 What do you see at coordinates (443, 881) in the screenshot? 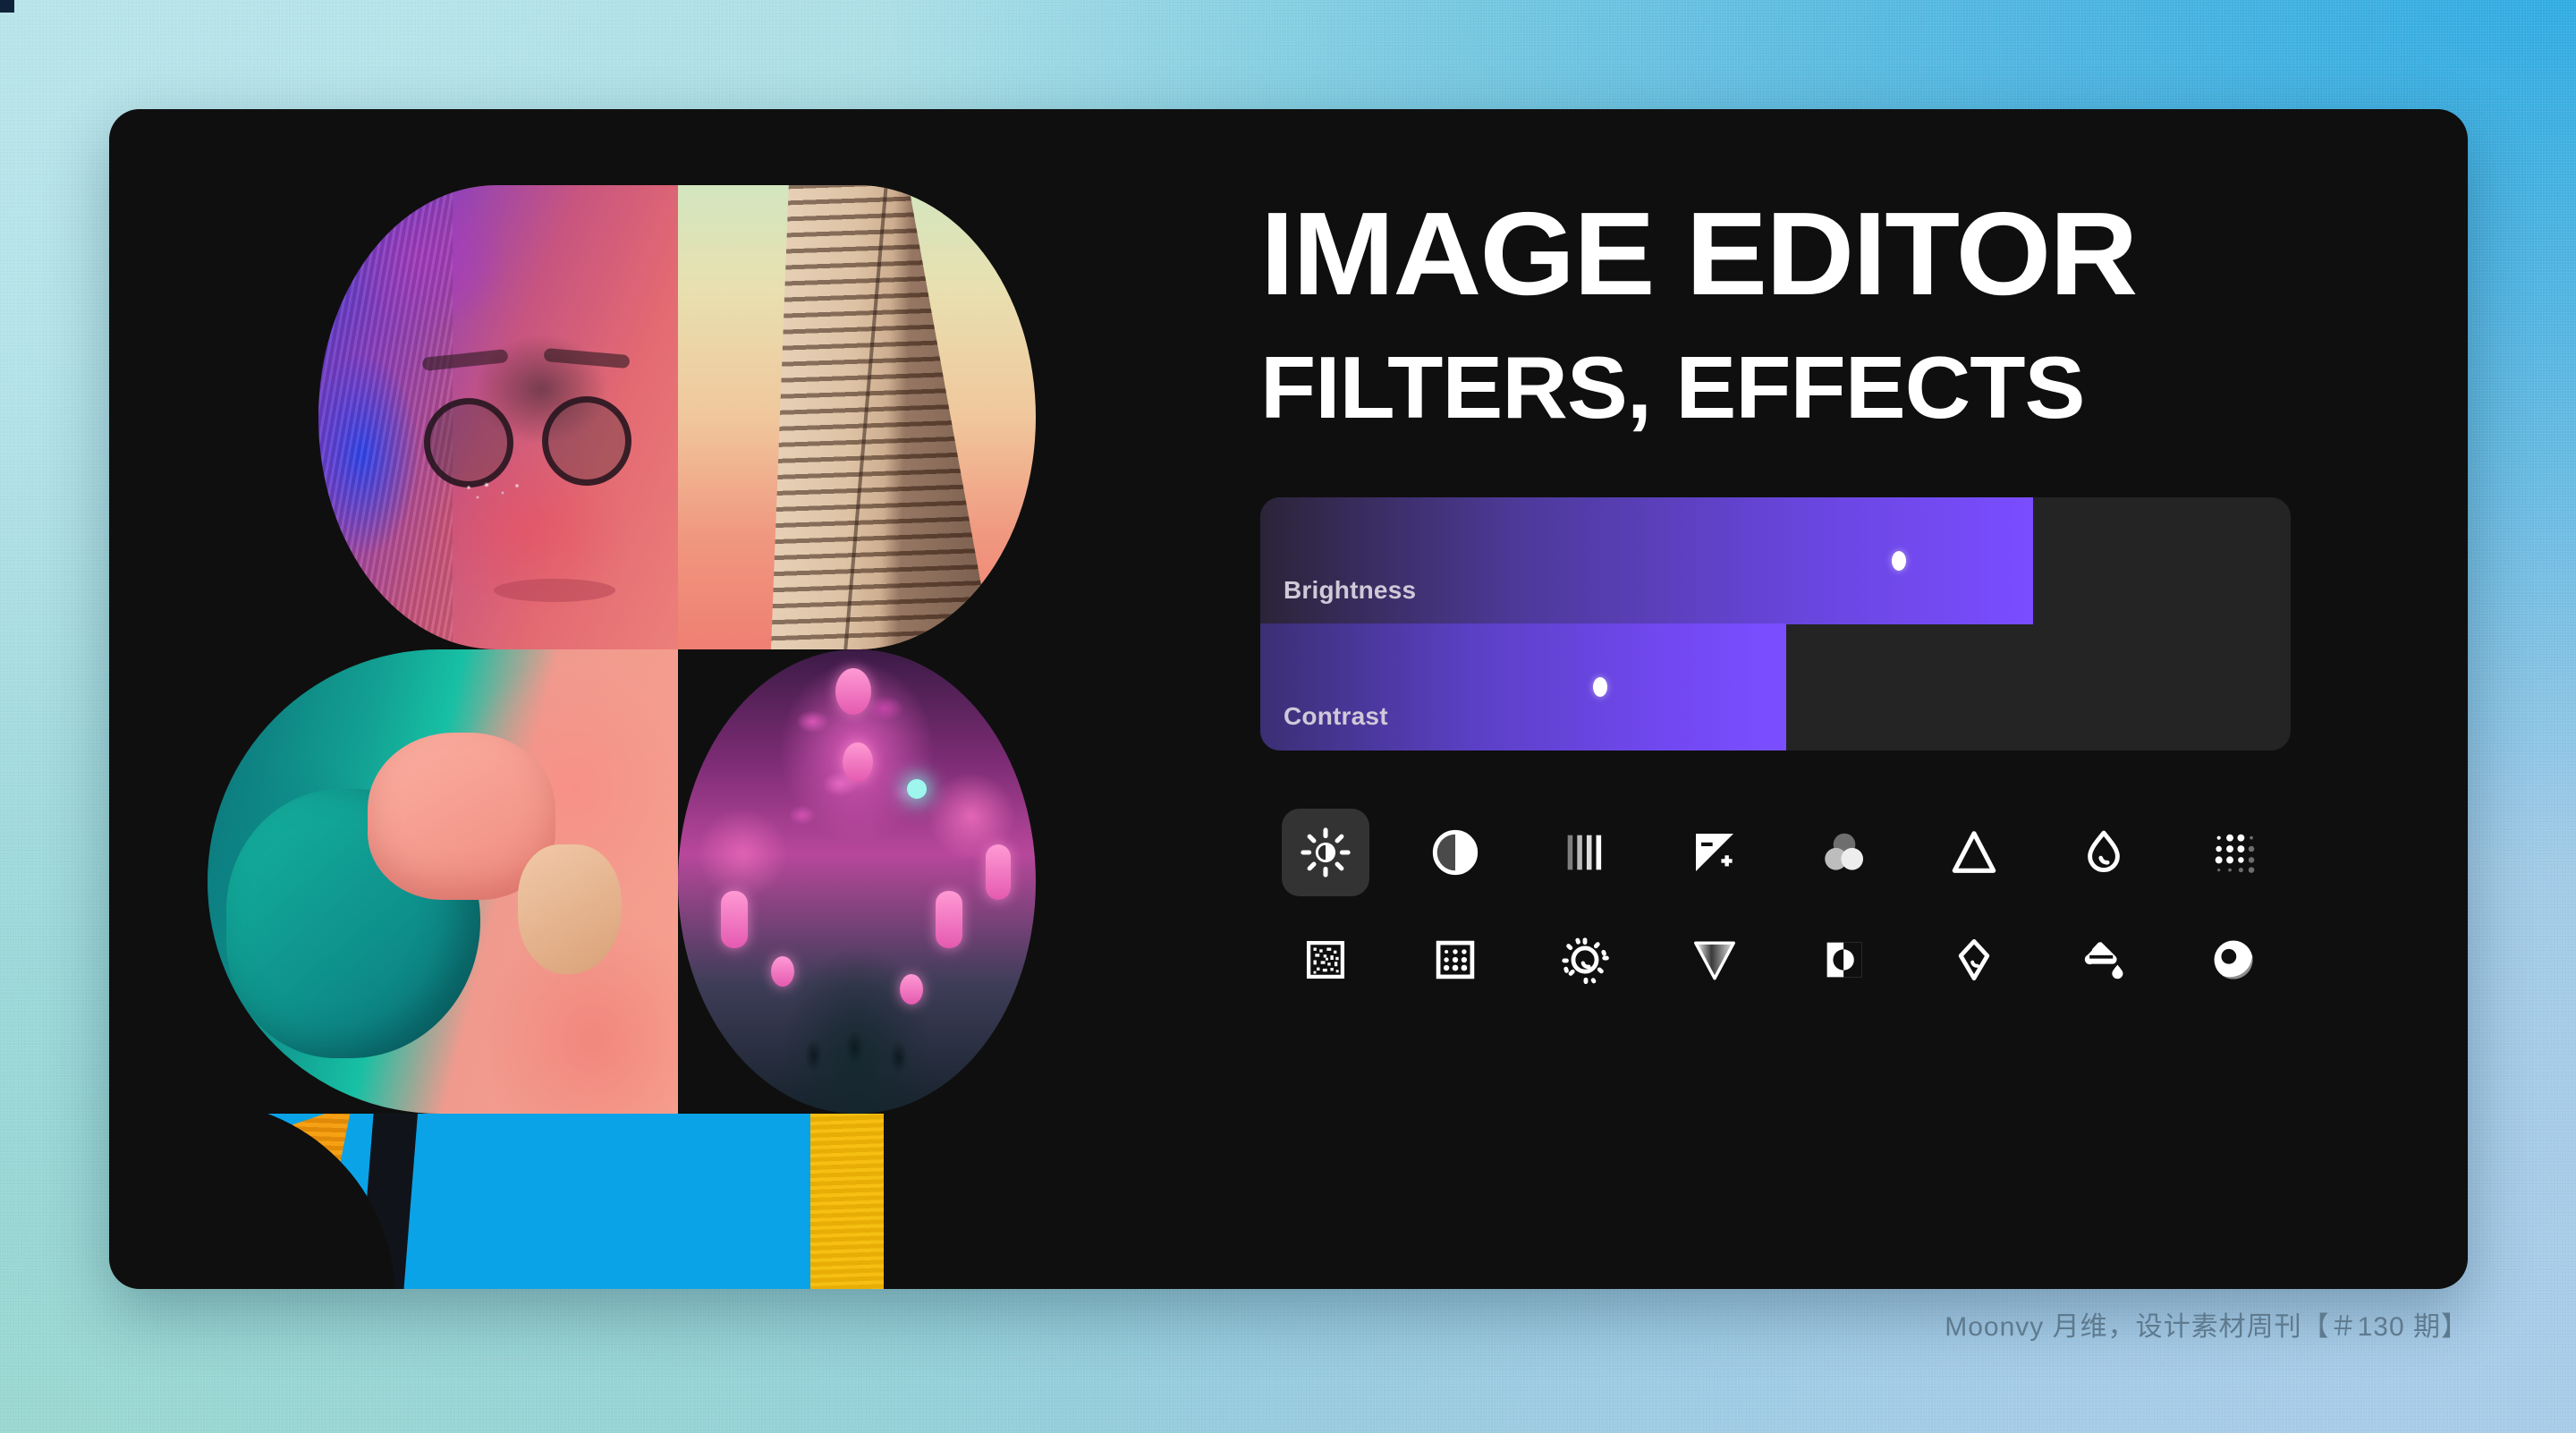
I see `clothing-tile` at bounding box center [443, 881].